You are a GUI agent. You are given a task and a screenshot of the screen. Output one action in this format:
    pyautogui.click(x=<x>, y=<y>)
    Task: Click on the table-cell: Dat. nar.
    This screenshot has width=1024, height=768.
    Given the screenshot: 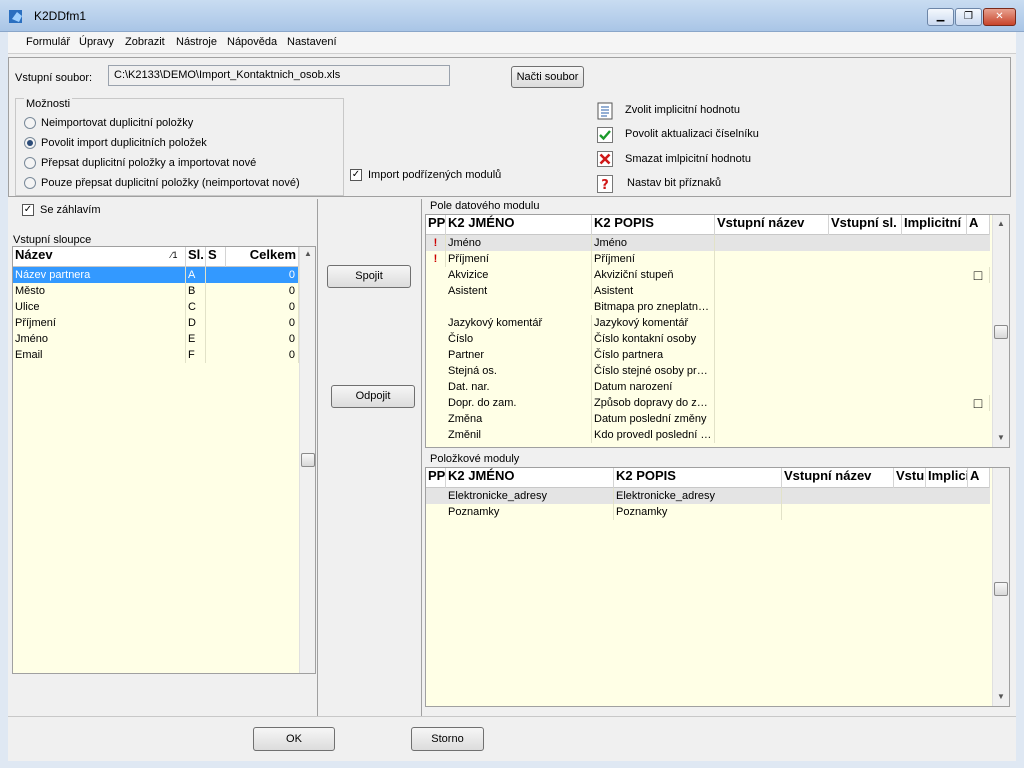 What is the action you would take?
    pyautogui.click(x=519, y=387)
    